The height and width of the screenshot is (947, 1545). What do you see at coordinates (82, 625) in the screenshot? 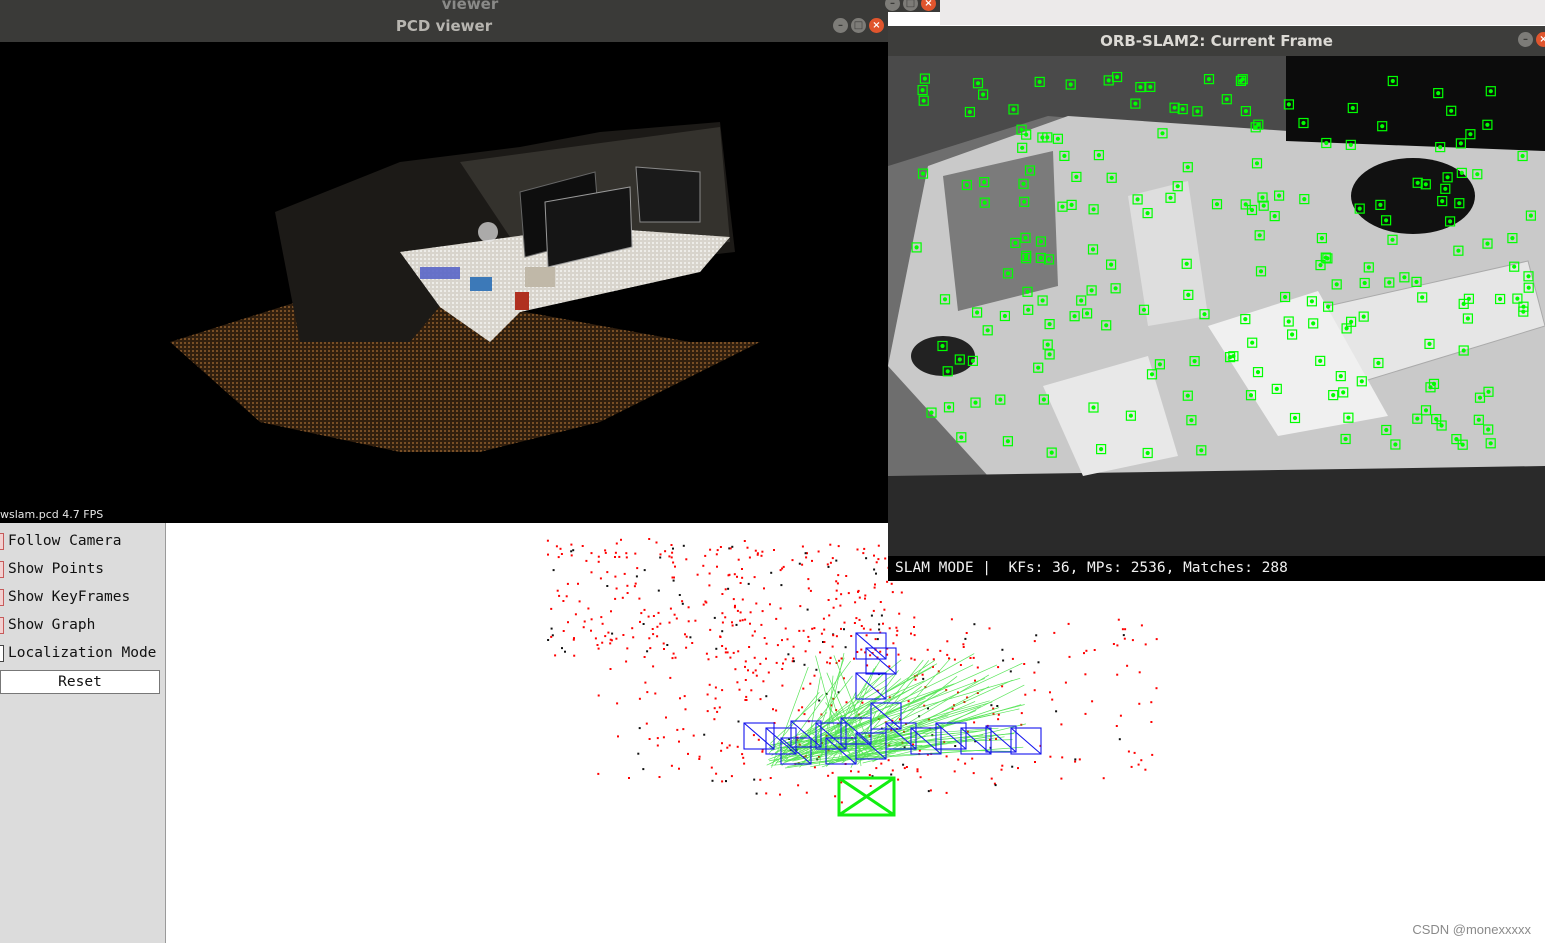
I see `show-graph-checkbox: Show Graph` at bounding box center [82, 625].